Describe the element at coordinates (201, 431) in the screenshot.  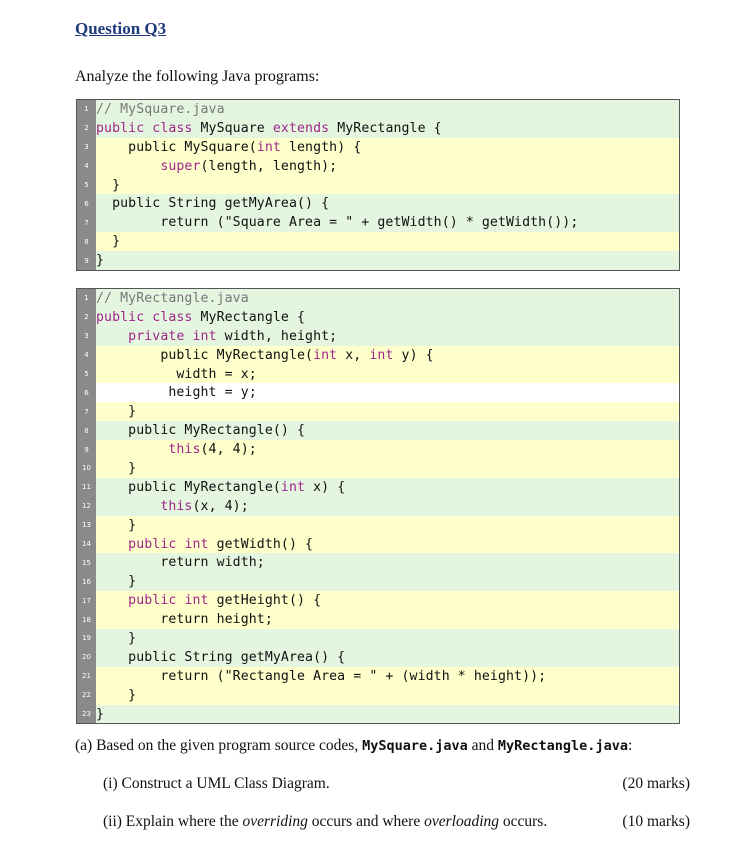
I see `code-token: public MyRectangle() {` at that location.